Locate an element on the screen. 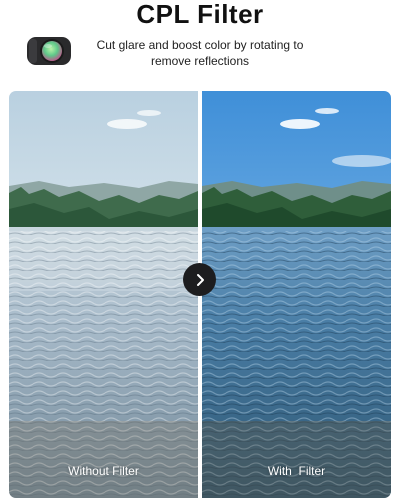  chevron-right-icon is located at coordinates (200, 279).